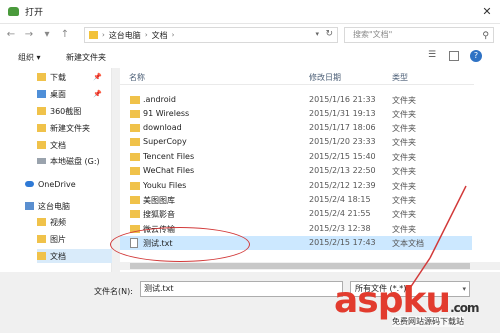 The width and height of the screenshot is (500, 333). I want to click on watermark-tagline: 免费网站源码下载站, so click(428, 321).